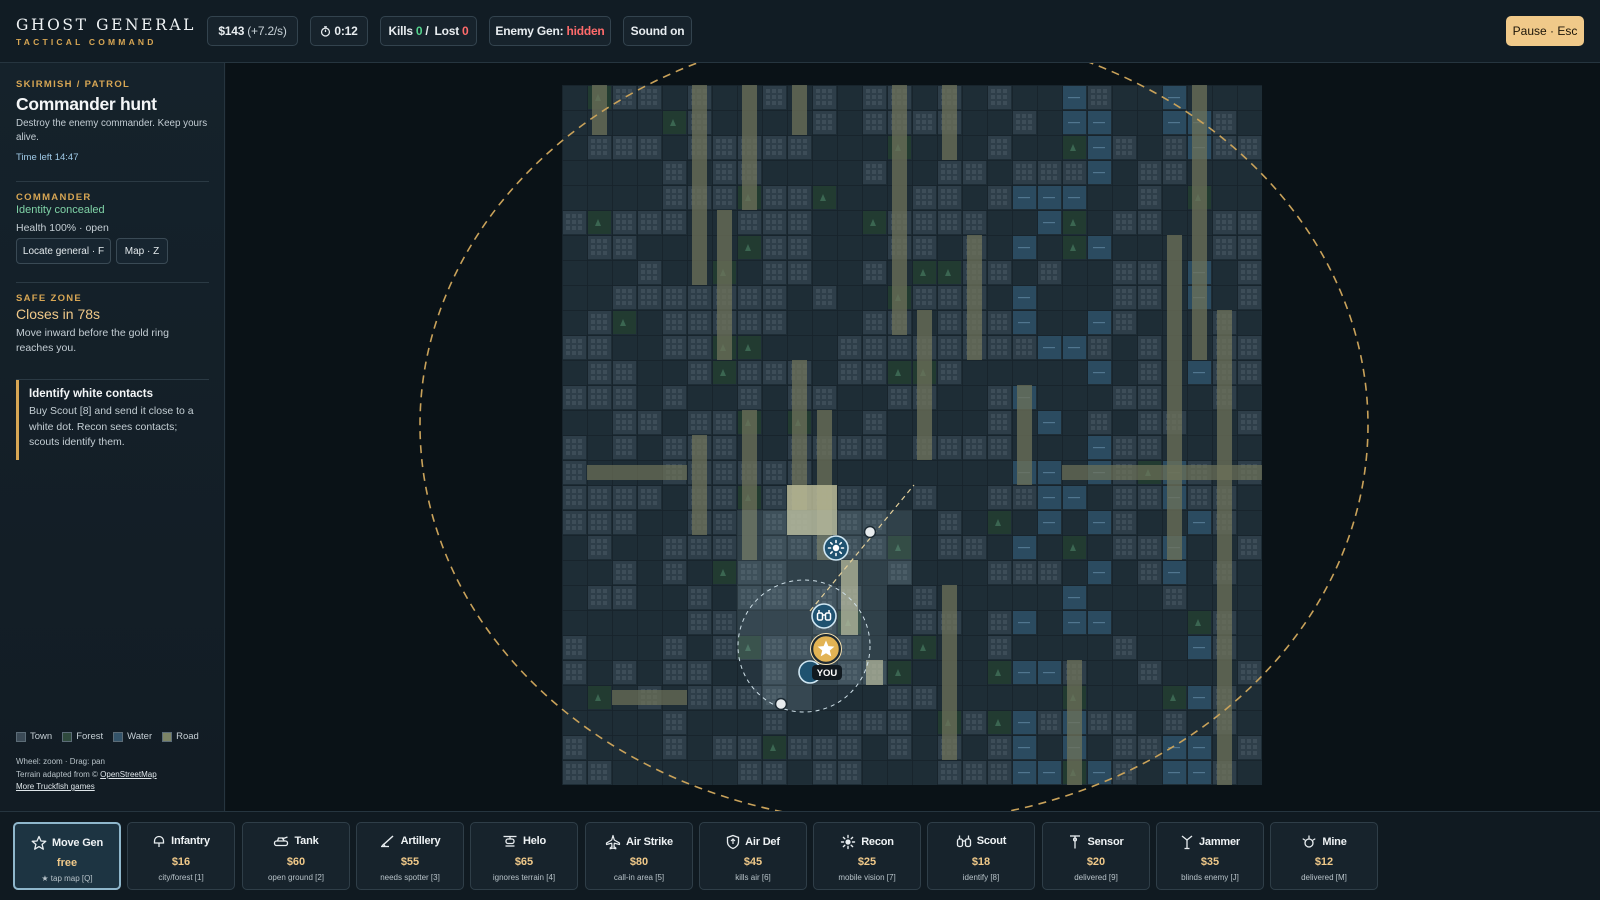 The width and height of the screenshot is (1600, 900). I want to click on unit-name: Recon, so click(877, 842).